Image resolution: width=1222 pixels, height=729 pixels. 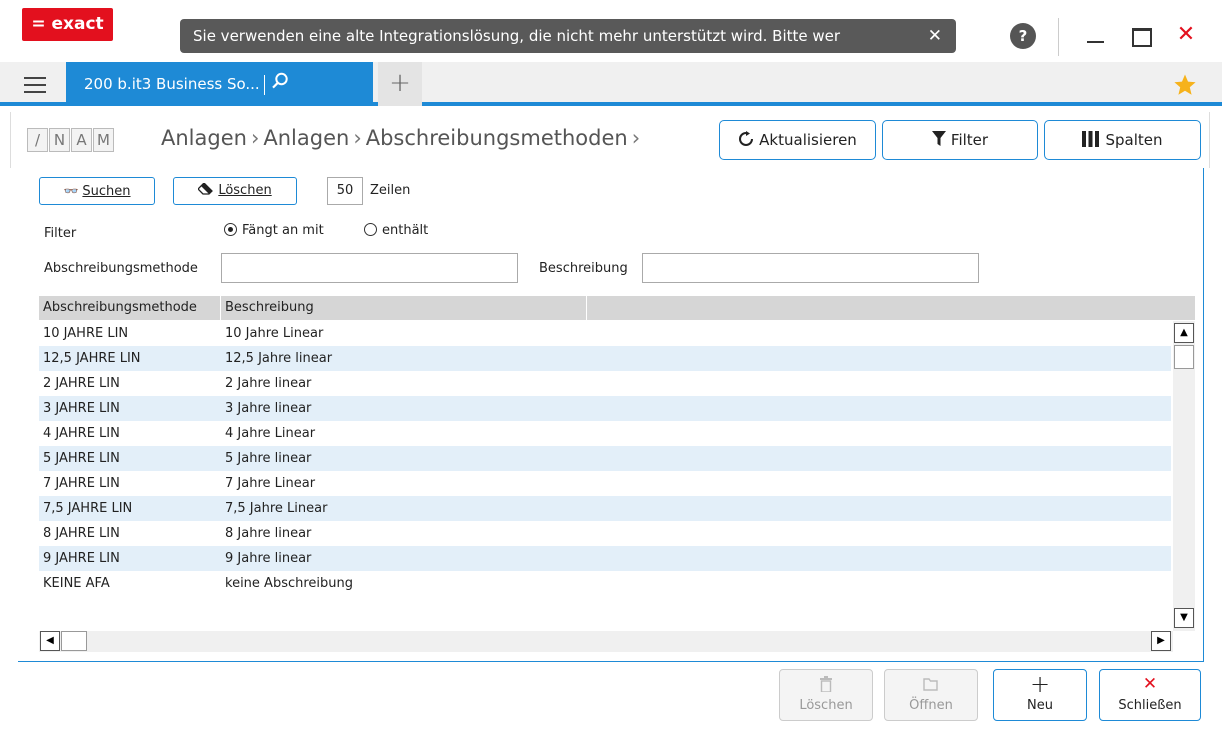 I want to click on refresh-icon, so click(x=746, y=140).